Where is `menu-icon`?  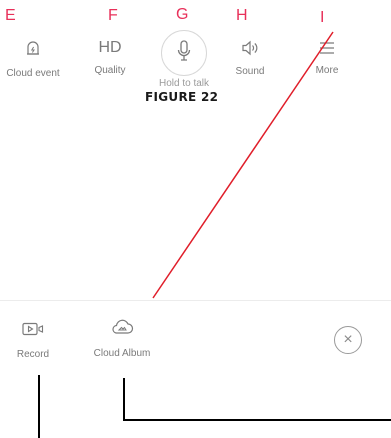
menu-icon is located at coordinates (327, 50).